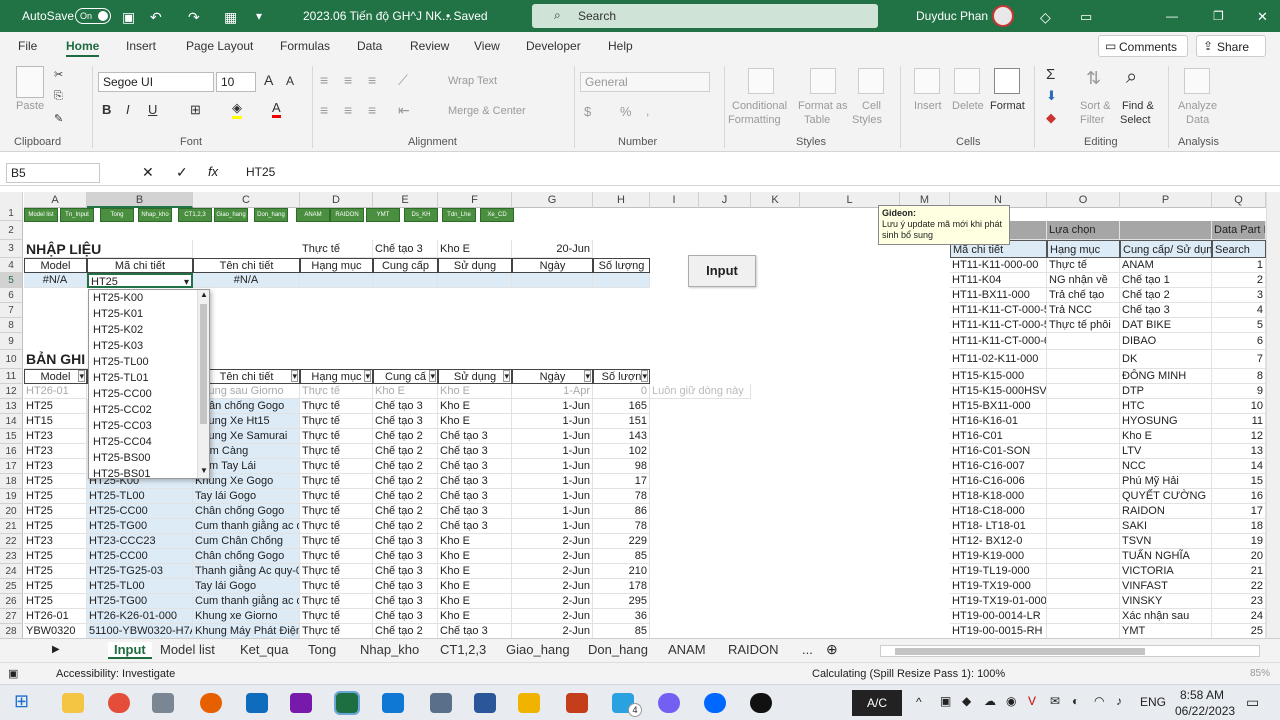 This screenshot has width=1280, height=720. I want to click on increase-font-icon: A, so click(268, 80).